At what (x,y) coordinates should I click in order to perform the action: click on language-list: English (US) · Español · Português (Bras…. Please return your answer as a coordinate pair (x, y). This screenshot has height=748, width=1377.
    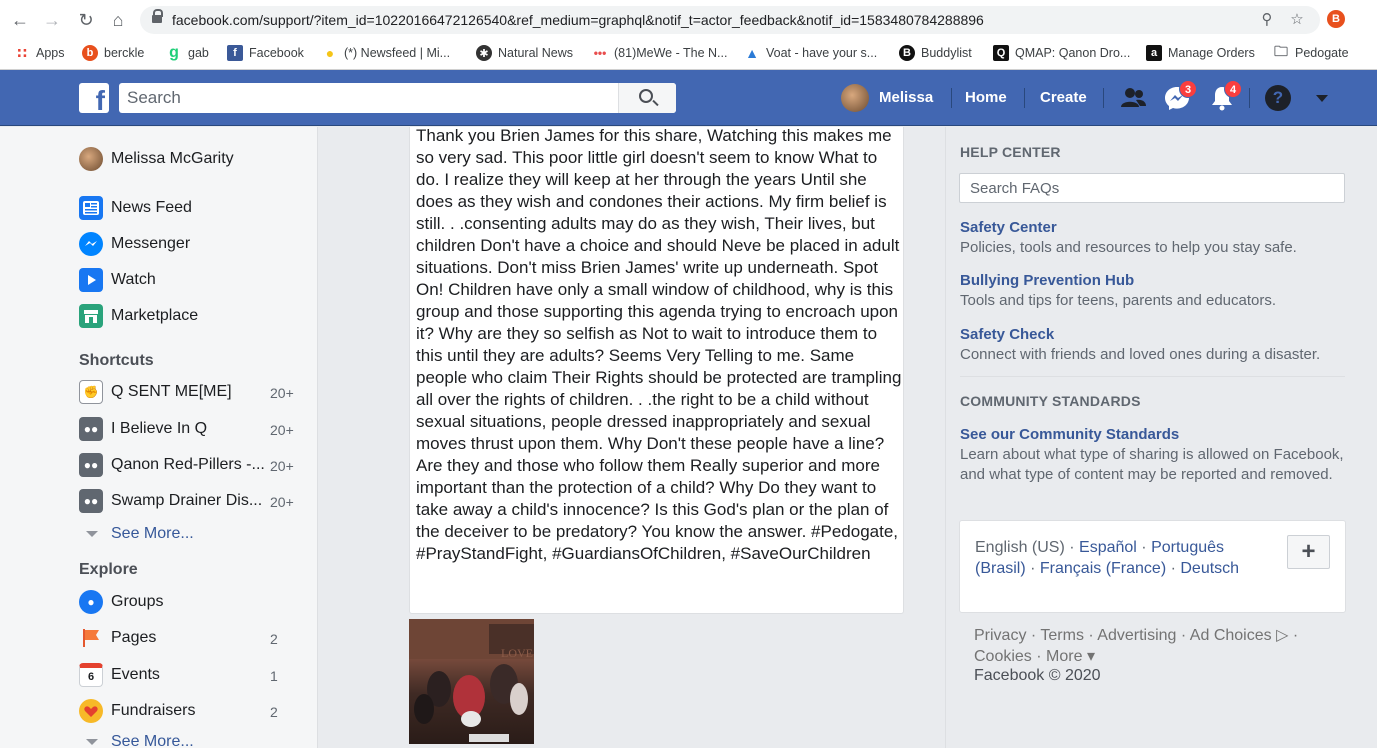
    Looking at the image, I should click on (1107, 558).